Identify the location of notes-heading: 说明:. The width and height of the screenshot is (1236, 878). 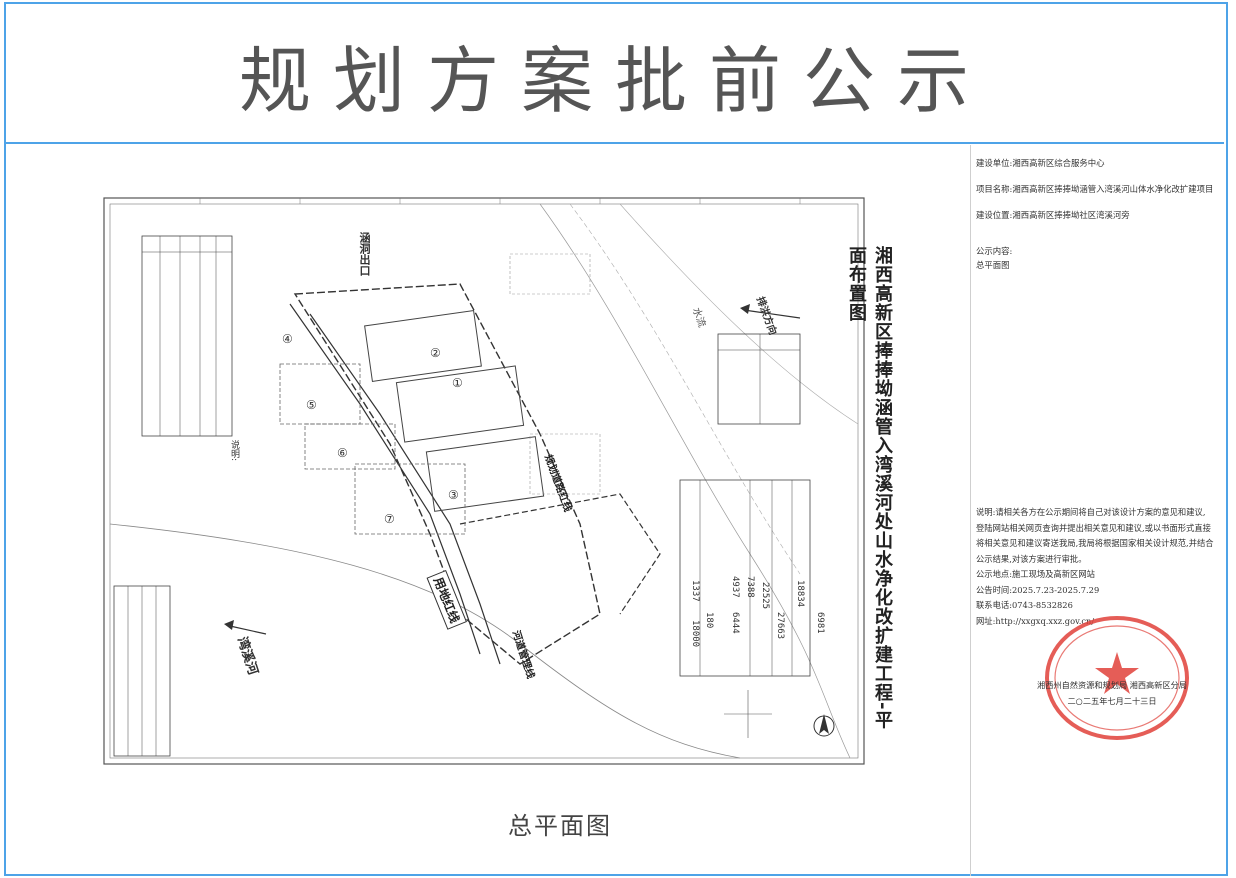
(234, 451).